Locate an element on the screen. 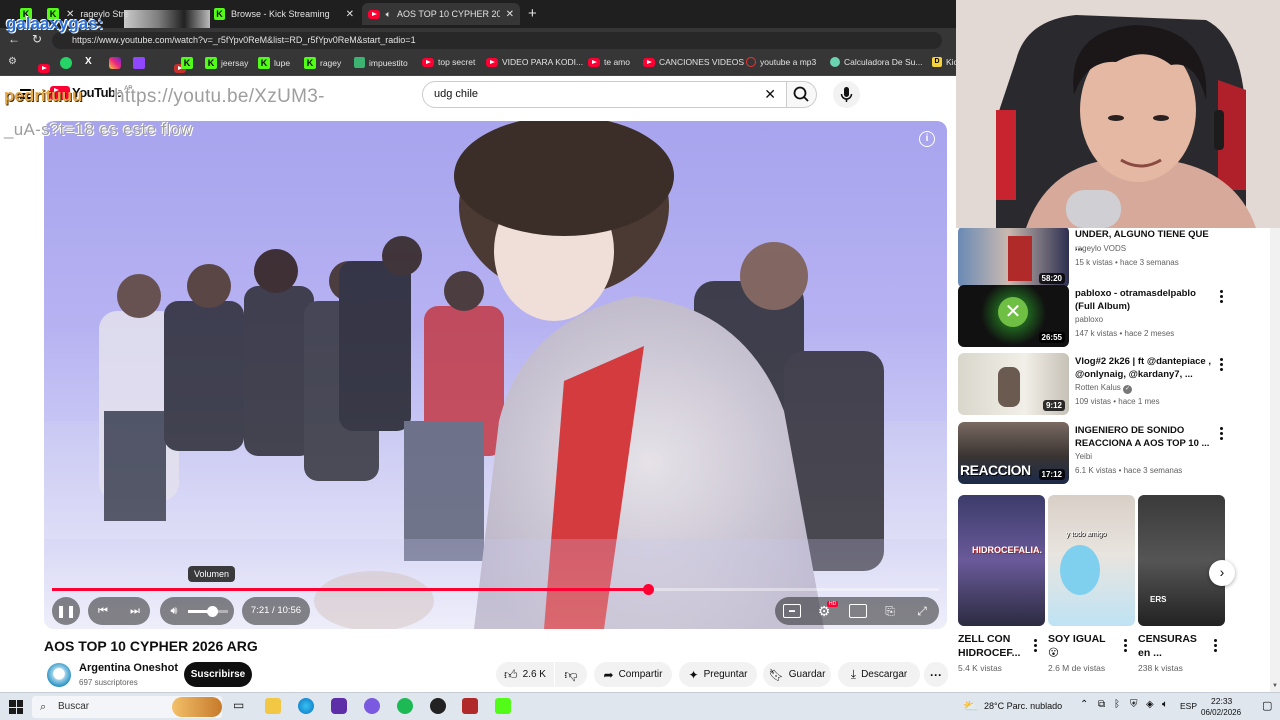 This screenshot has width=1280, height=720. scroll-down-icon: ▼ is located at coordinates (1275, 686).